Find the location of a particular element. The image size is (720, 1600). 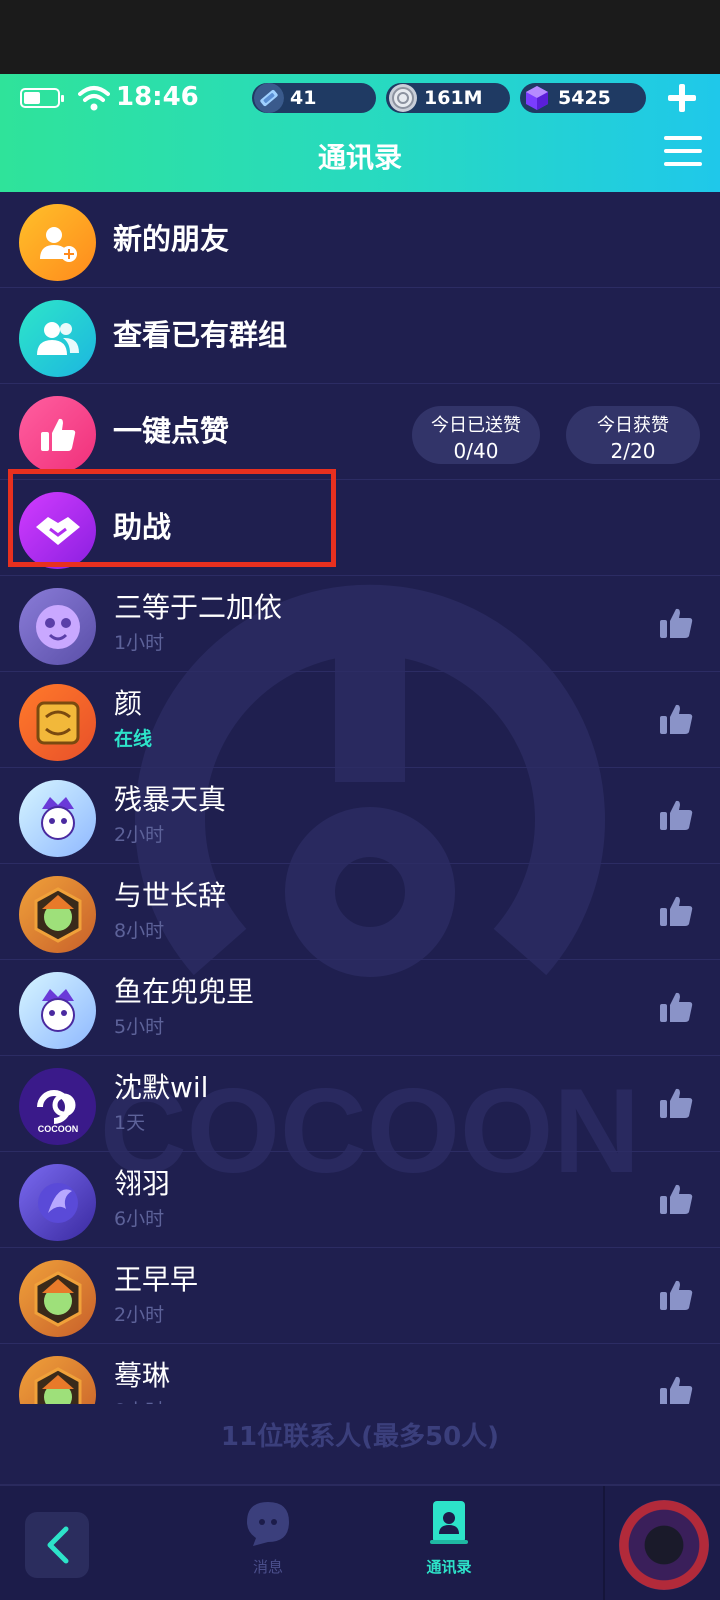

contacts-book-icon is located at coordinates (449, 1522).